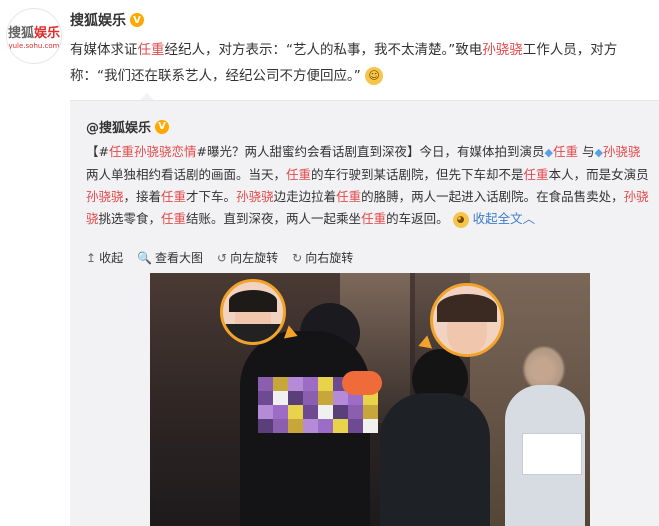  Describe the element at coordinates (622, 151) in the screenshot. I see `mention-link: 孙骁骁` at that location.